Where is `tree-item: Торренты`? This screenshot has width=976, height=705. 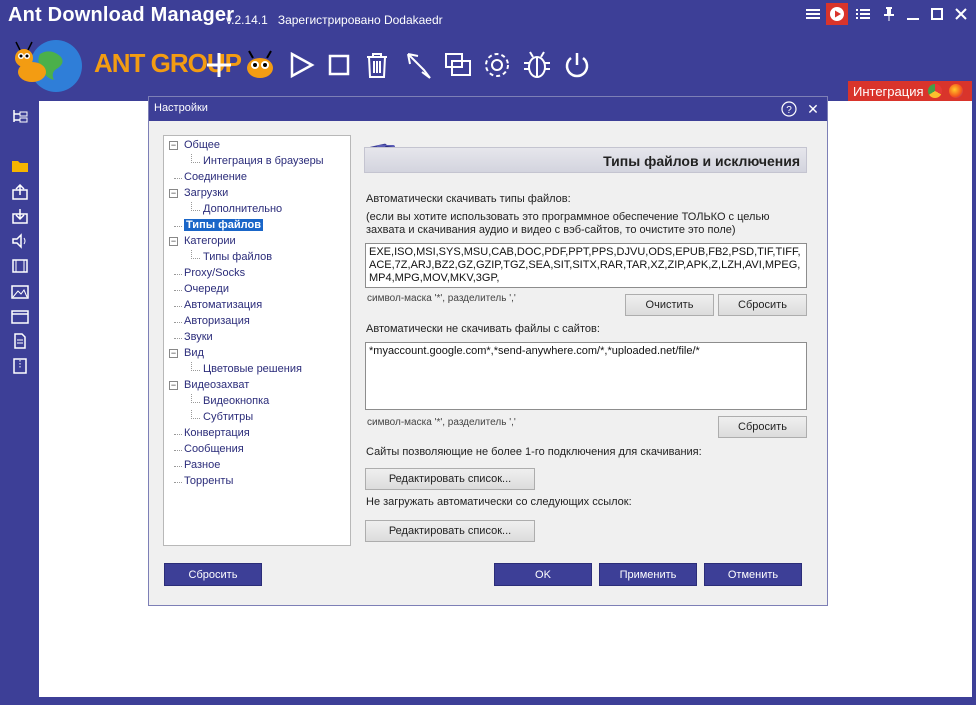 tree-item: Торренты is located at coordinates (208, 481).